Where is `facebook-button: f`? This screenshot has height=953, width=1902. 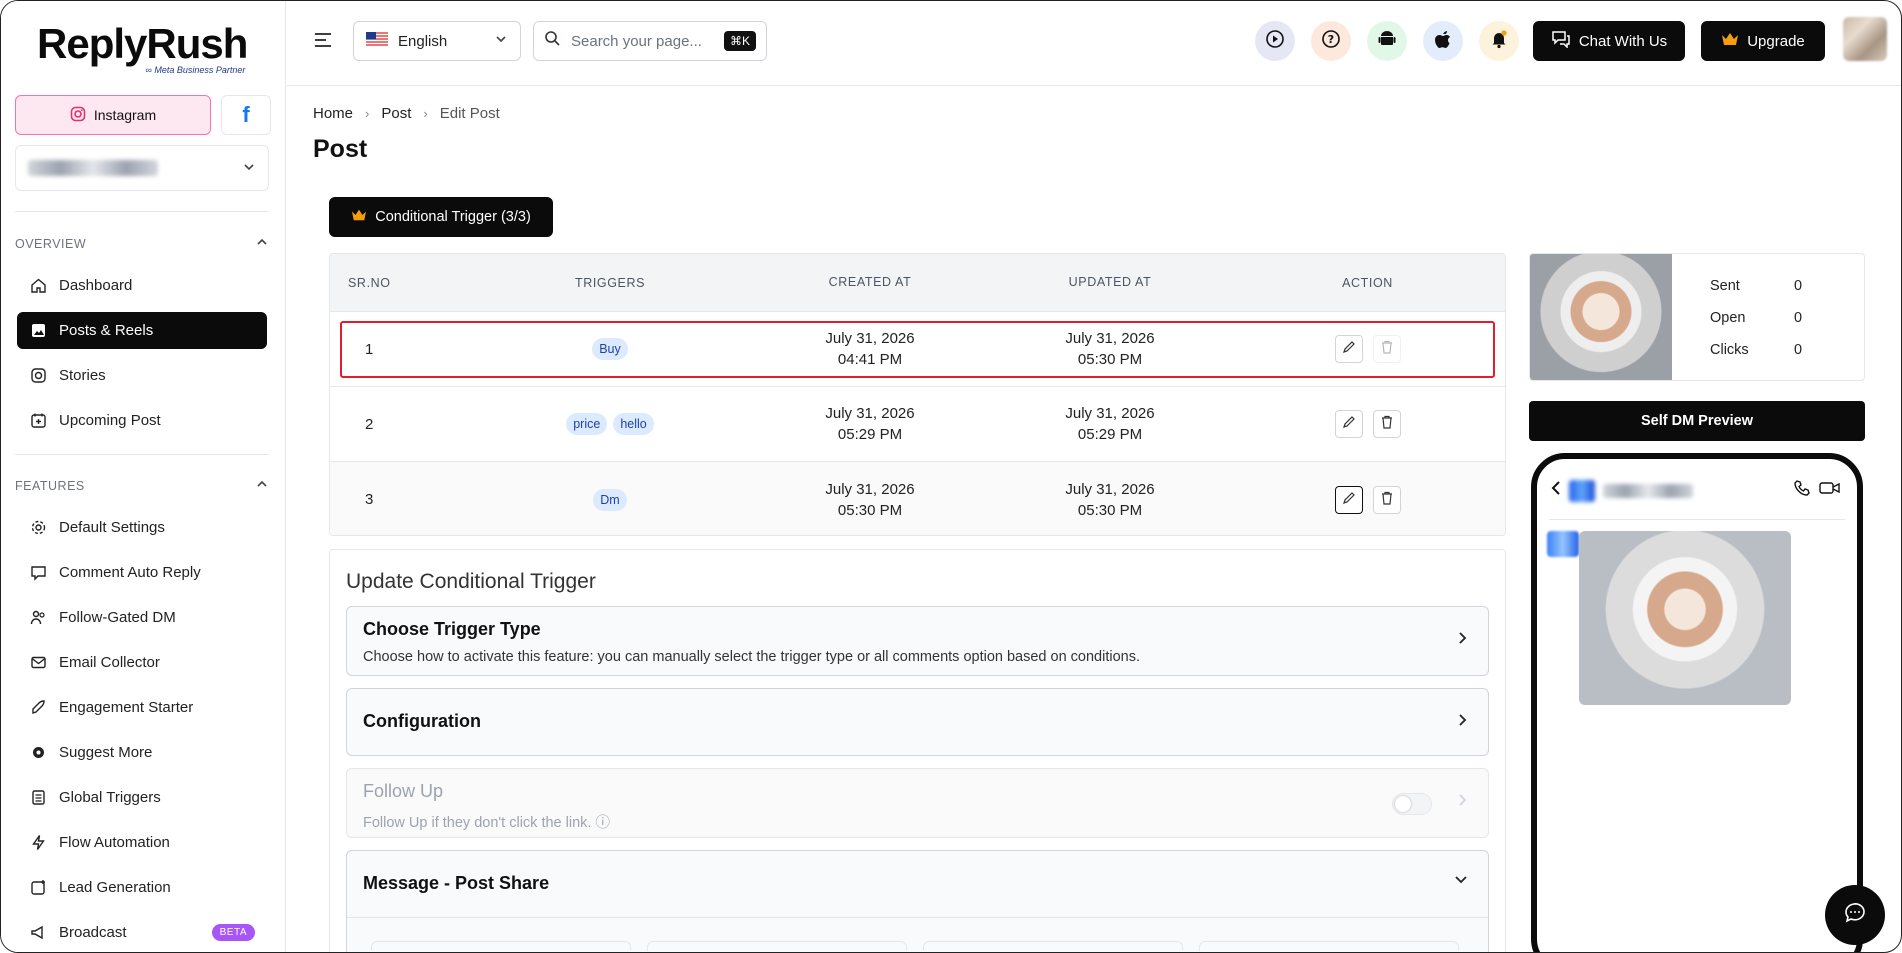 facebook-button: f is located at coordinates (246, 115).